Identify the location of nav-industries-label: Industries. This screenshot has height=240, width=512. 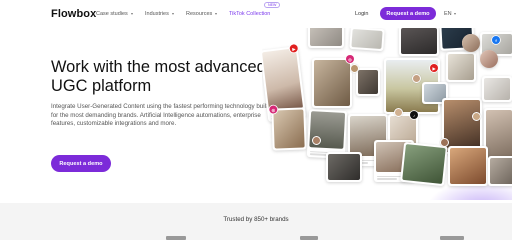
(157, 14).